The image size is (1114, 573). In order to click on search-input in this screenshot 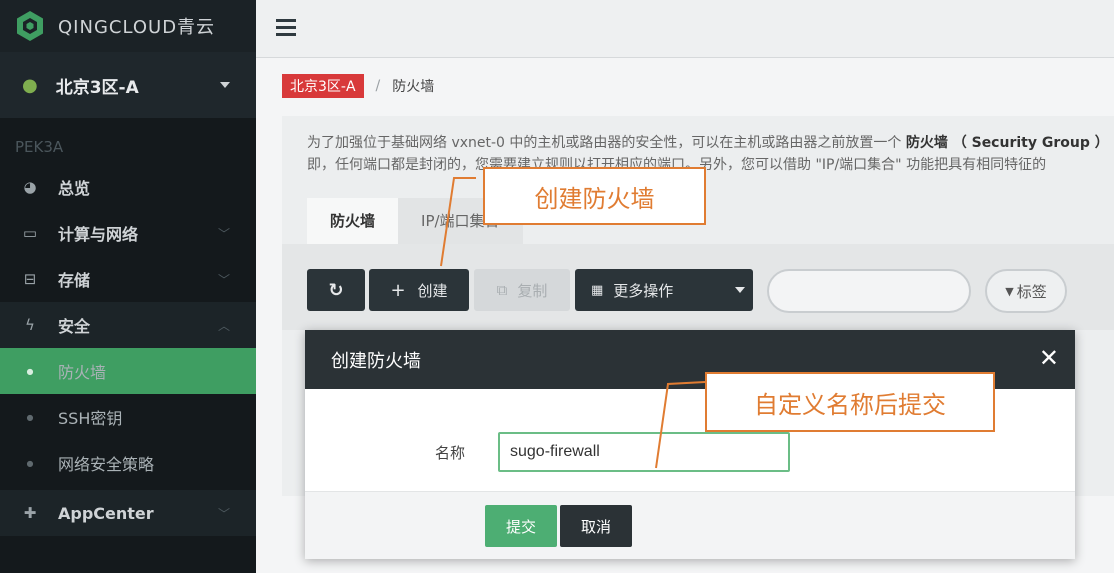, I will do `click(869, 291)`.